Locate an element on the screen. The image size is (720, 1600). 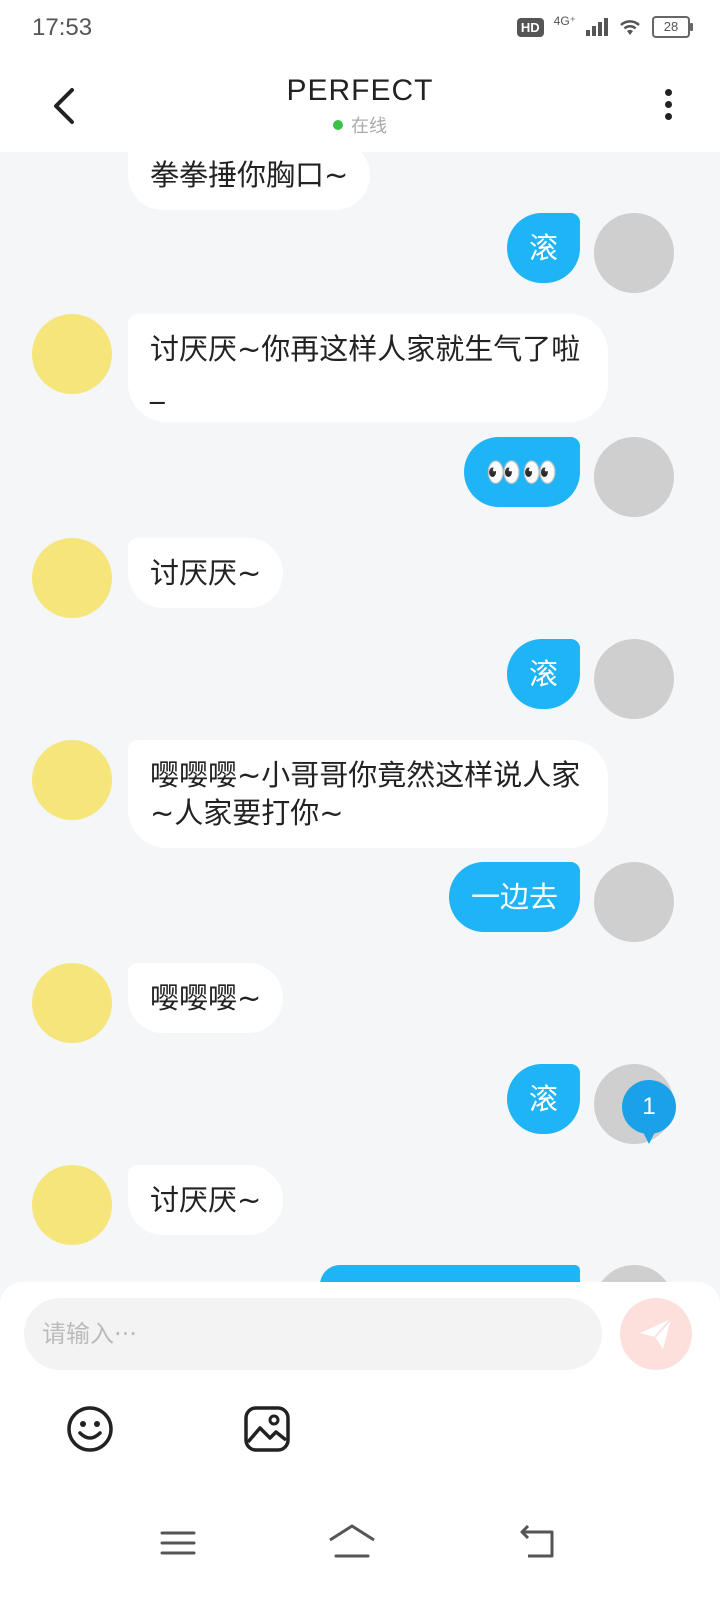
message-bubble-outgoing is located at coordinates (450, 1273).